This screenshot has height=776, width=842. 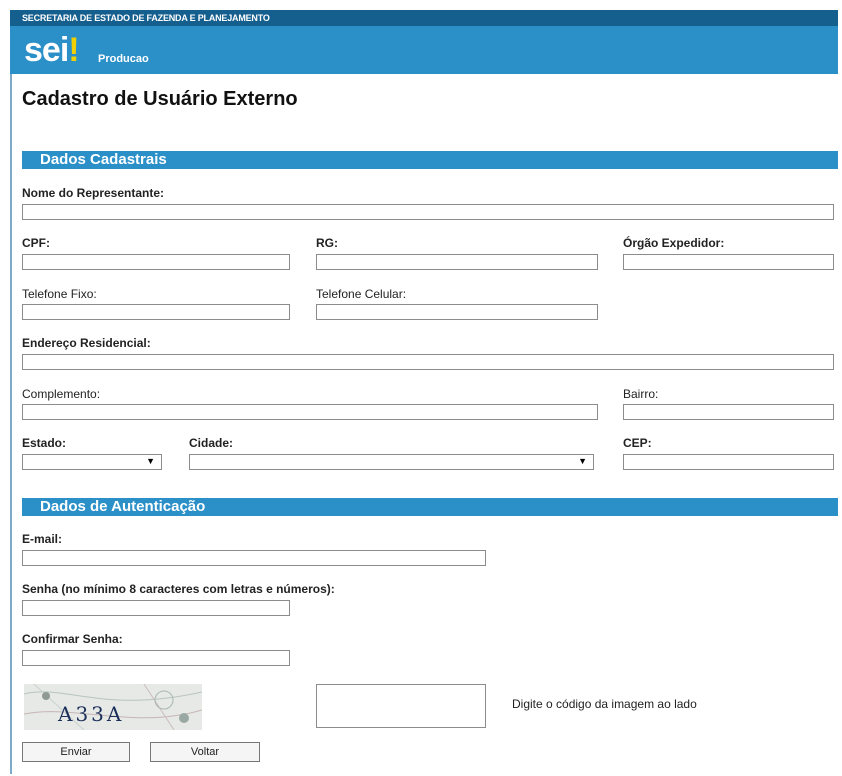 What do you see at coordinates (637, 443) in the screenshot?
I see `cep-label: CEP:` at bounding box center [637, 443].